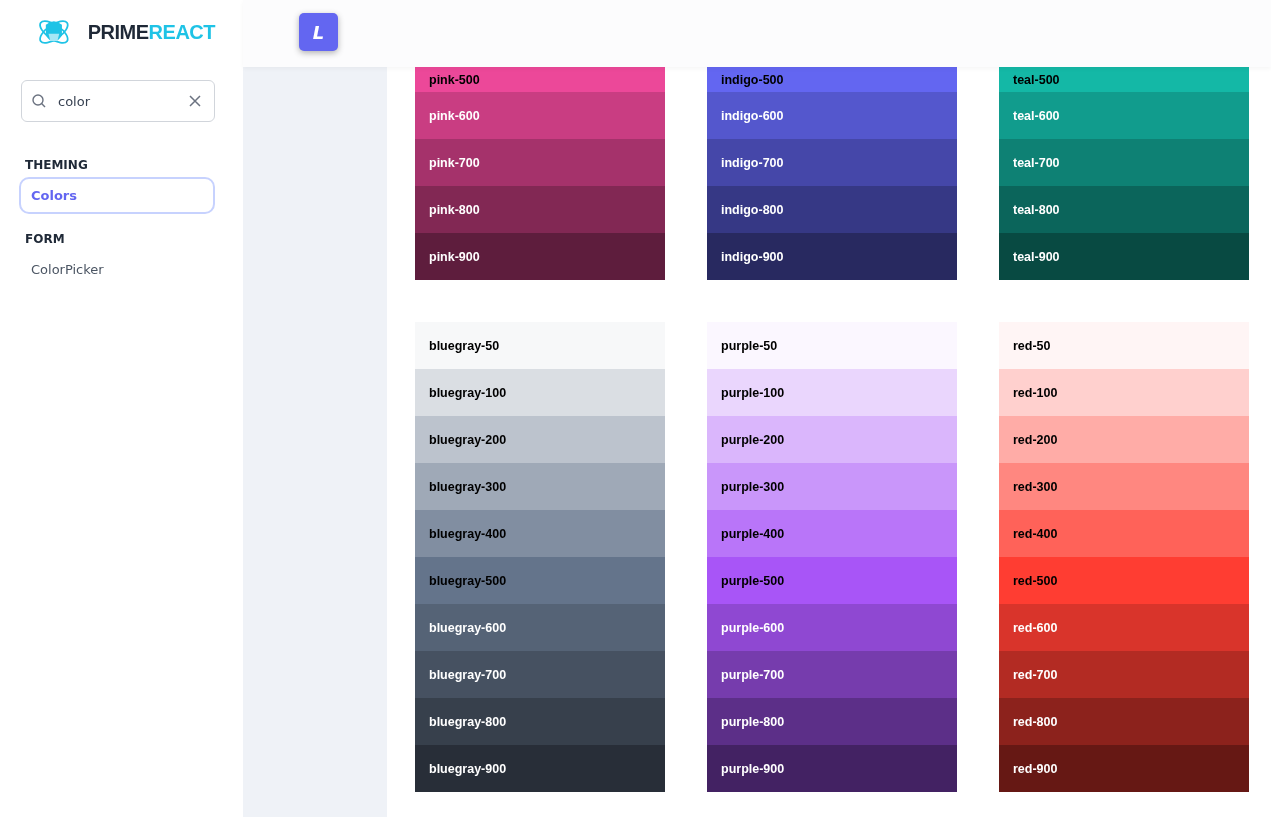 The width and height of the screenshot is (1271, 817). I want to click on color-swatch: purple-100, so click(832, 392).